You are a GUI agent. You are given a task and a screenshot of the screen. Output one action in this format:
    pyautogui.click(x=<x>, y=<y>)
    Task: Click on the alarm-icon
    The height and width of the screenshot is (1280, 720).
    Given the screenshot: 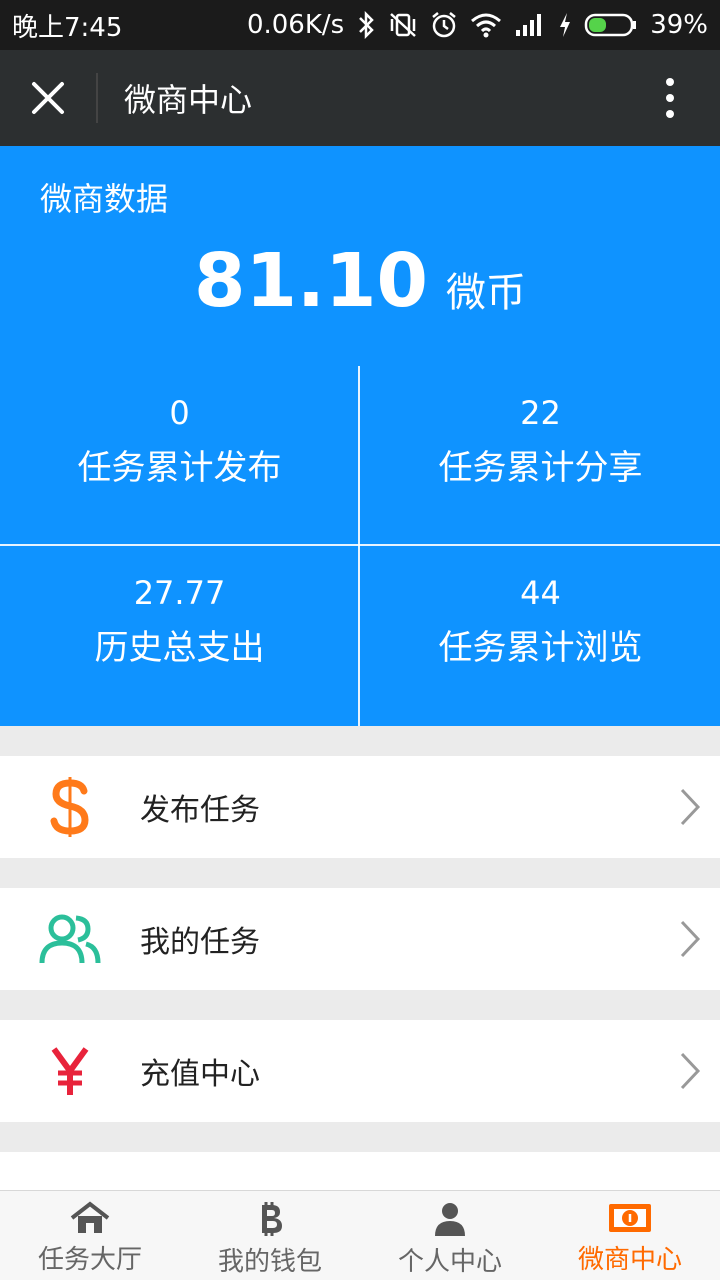 What is the action you would take?
    pyautogui.click(x=444, y=25)
    